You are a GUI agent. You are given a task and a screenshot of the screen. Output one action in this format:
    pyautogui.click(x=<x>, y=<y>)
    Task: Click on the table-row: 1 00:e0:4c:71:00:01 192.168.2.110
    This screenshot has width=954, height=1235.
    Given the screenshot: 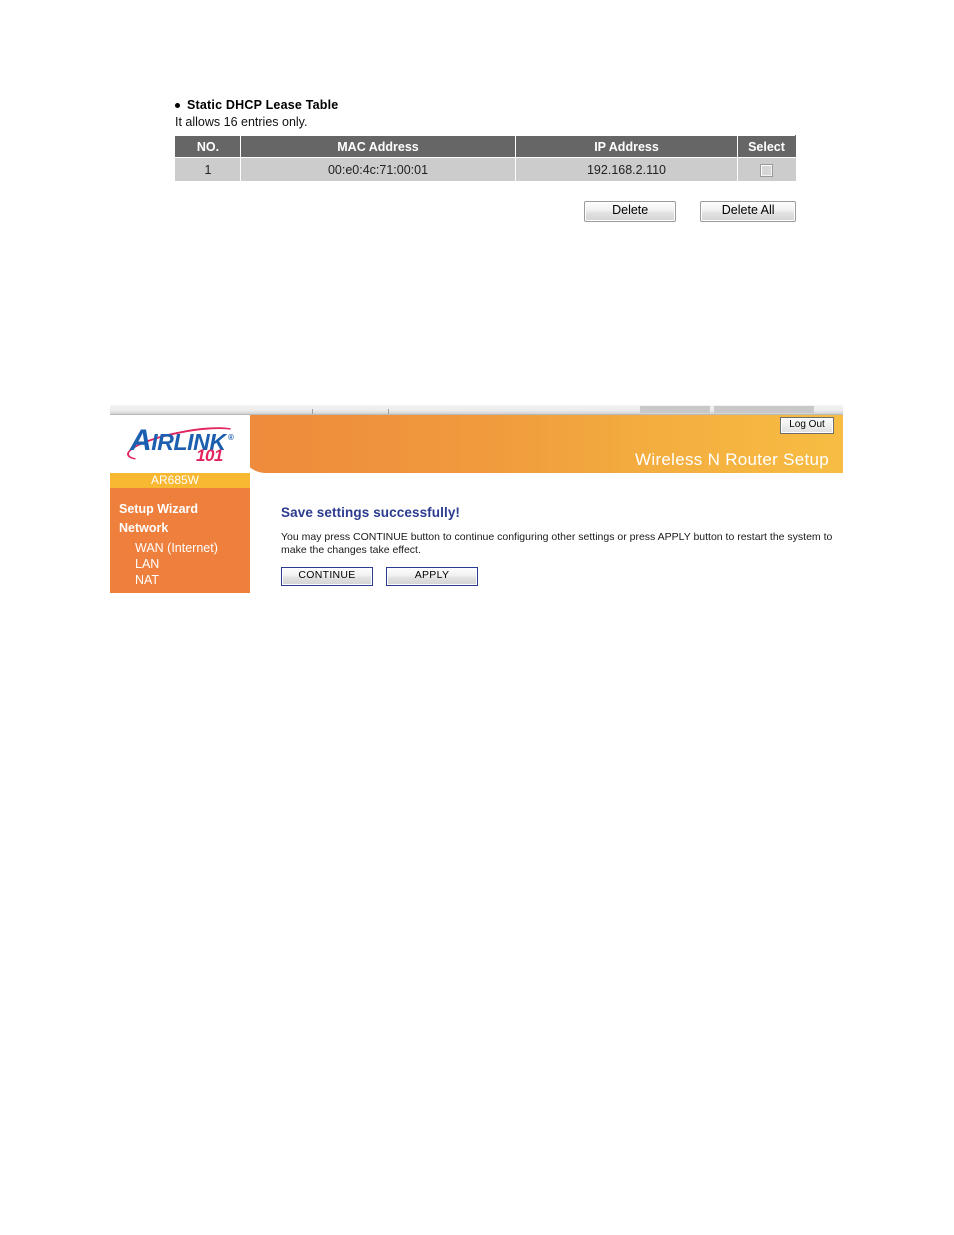 What is the action you would take?
    pyautogui.click(x=485, y=169)
    